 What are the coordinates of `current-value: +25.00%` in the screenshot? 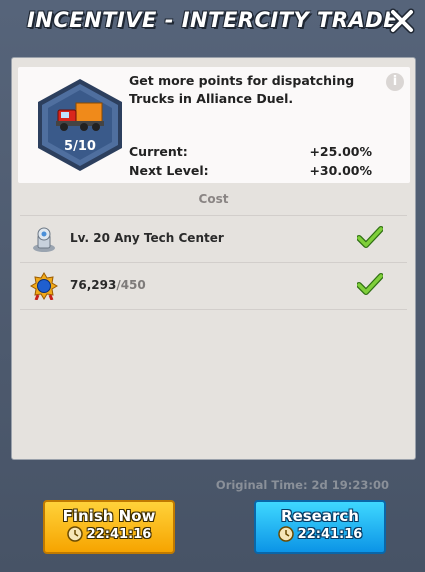 It's located at (340, 151).